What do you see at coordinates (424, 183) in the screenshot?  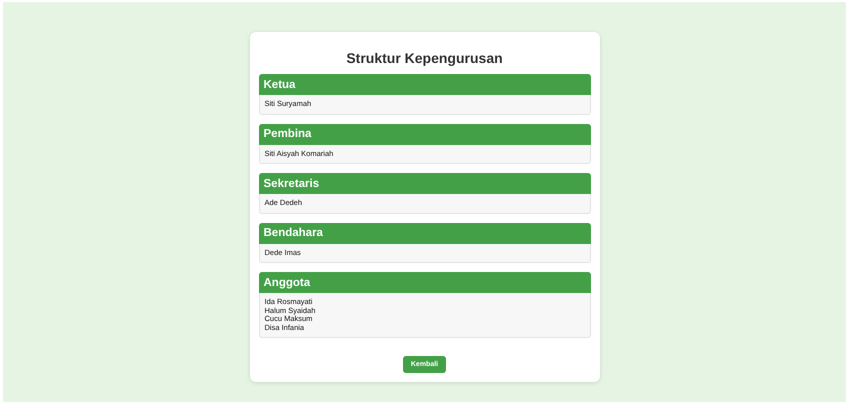 I see `section-header: Sekretaris` at bounding box center [424, 183].